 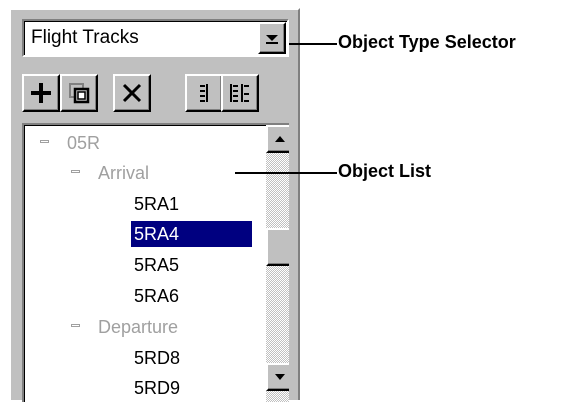 What do you see at coordinates (85, 37) in the screenshot?
I see `object-type-selector-value: Flight Tracks` at bounding box center [85, 37].